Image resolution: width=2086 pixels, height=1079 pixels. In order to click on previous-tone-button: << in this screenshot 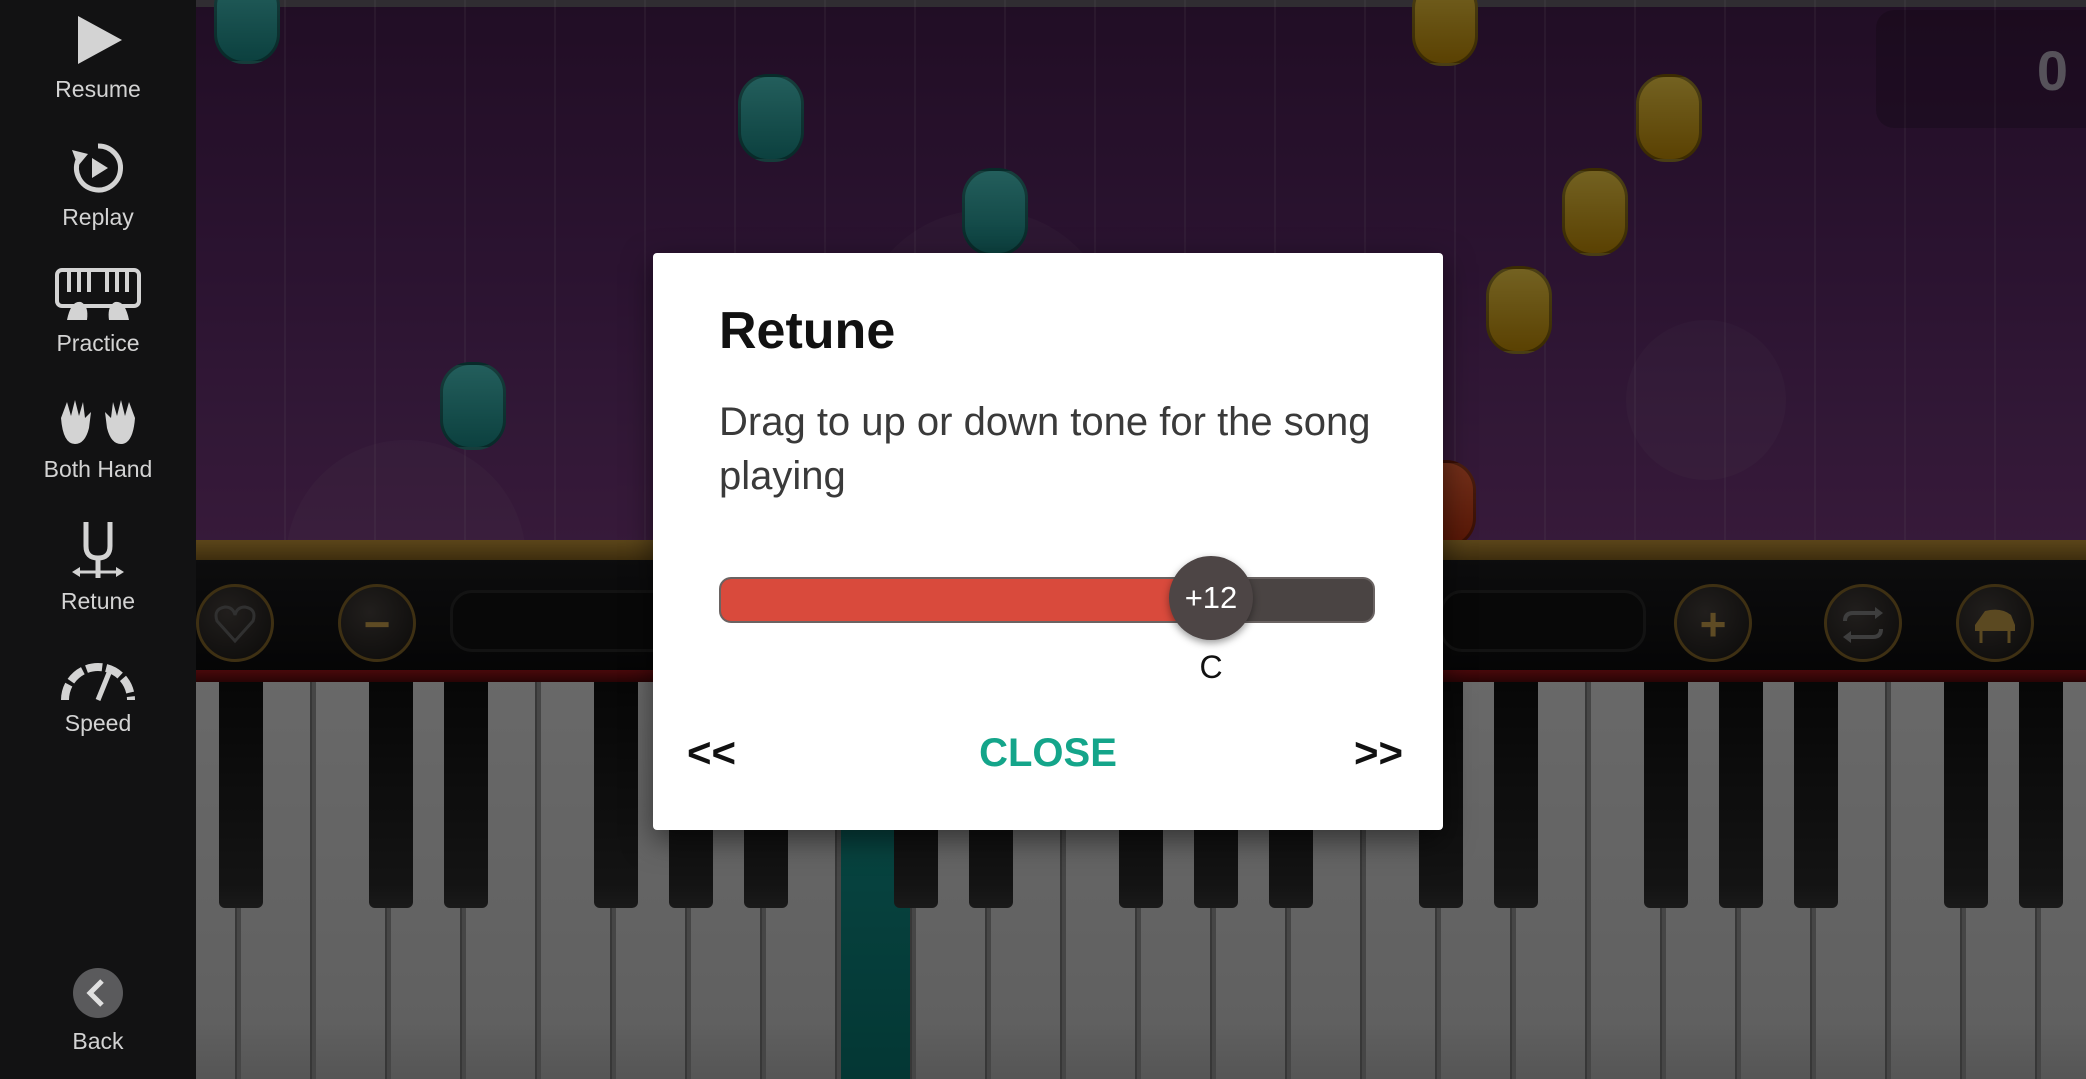, I will do `click(711, 753)`.